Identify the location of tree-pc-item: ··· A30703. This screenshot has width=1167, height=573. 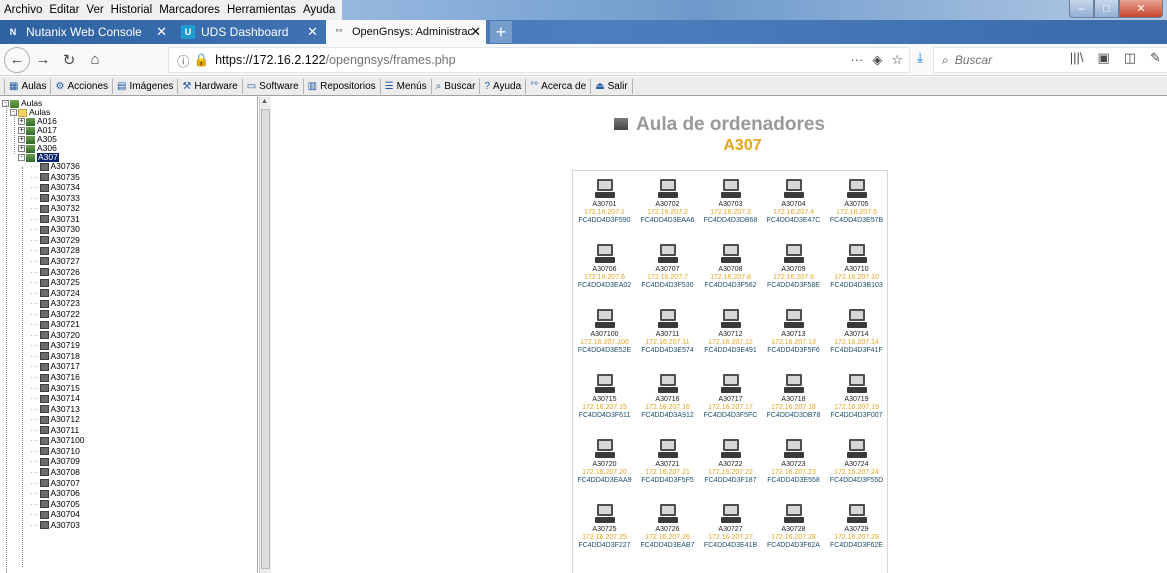
(55, 525).